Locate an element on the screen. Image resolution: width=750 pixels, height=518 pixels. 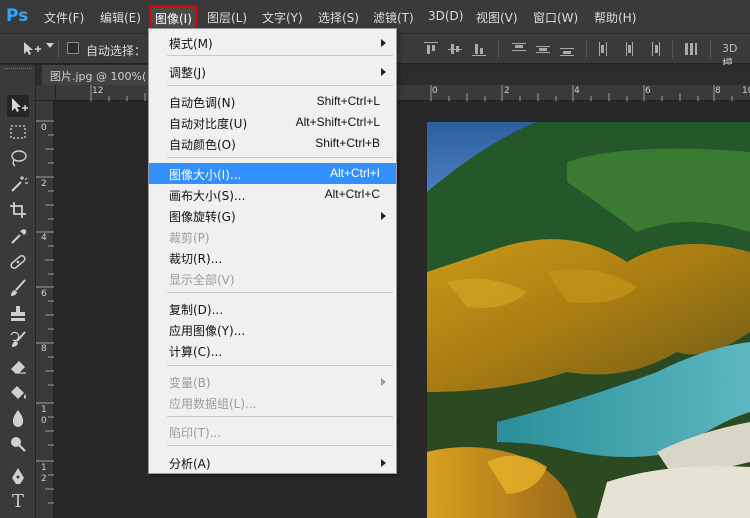
menu-item-analysis: 分析(A) is located at coordinates (272, 462).